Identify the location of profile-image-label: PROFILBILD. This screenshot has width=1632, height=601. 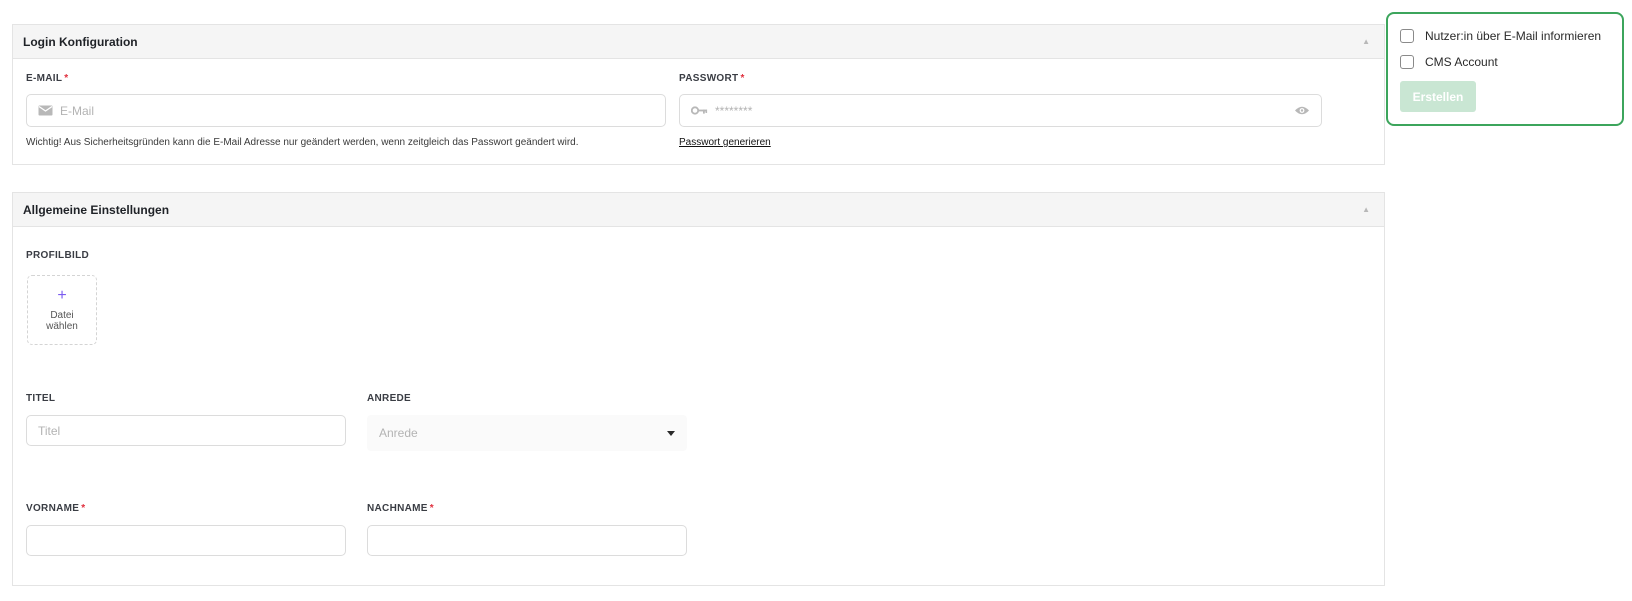
(57, 255).